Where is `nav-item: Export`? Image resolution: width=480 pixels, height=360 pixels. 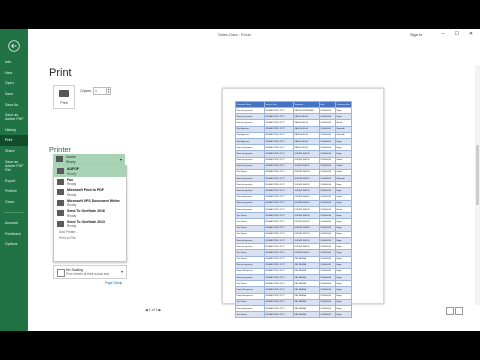 nav-item: Export is located at coordinates (14, 180).